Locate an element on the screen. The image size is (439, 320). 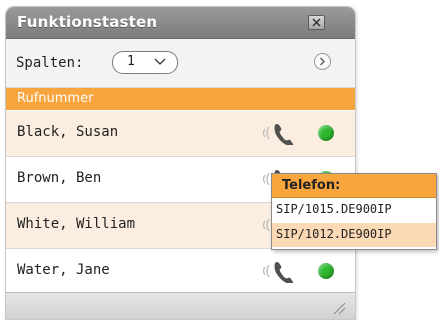
next-button is located at coordinates (322, 61).